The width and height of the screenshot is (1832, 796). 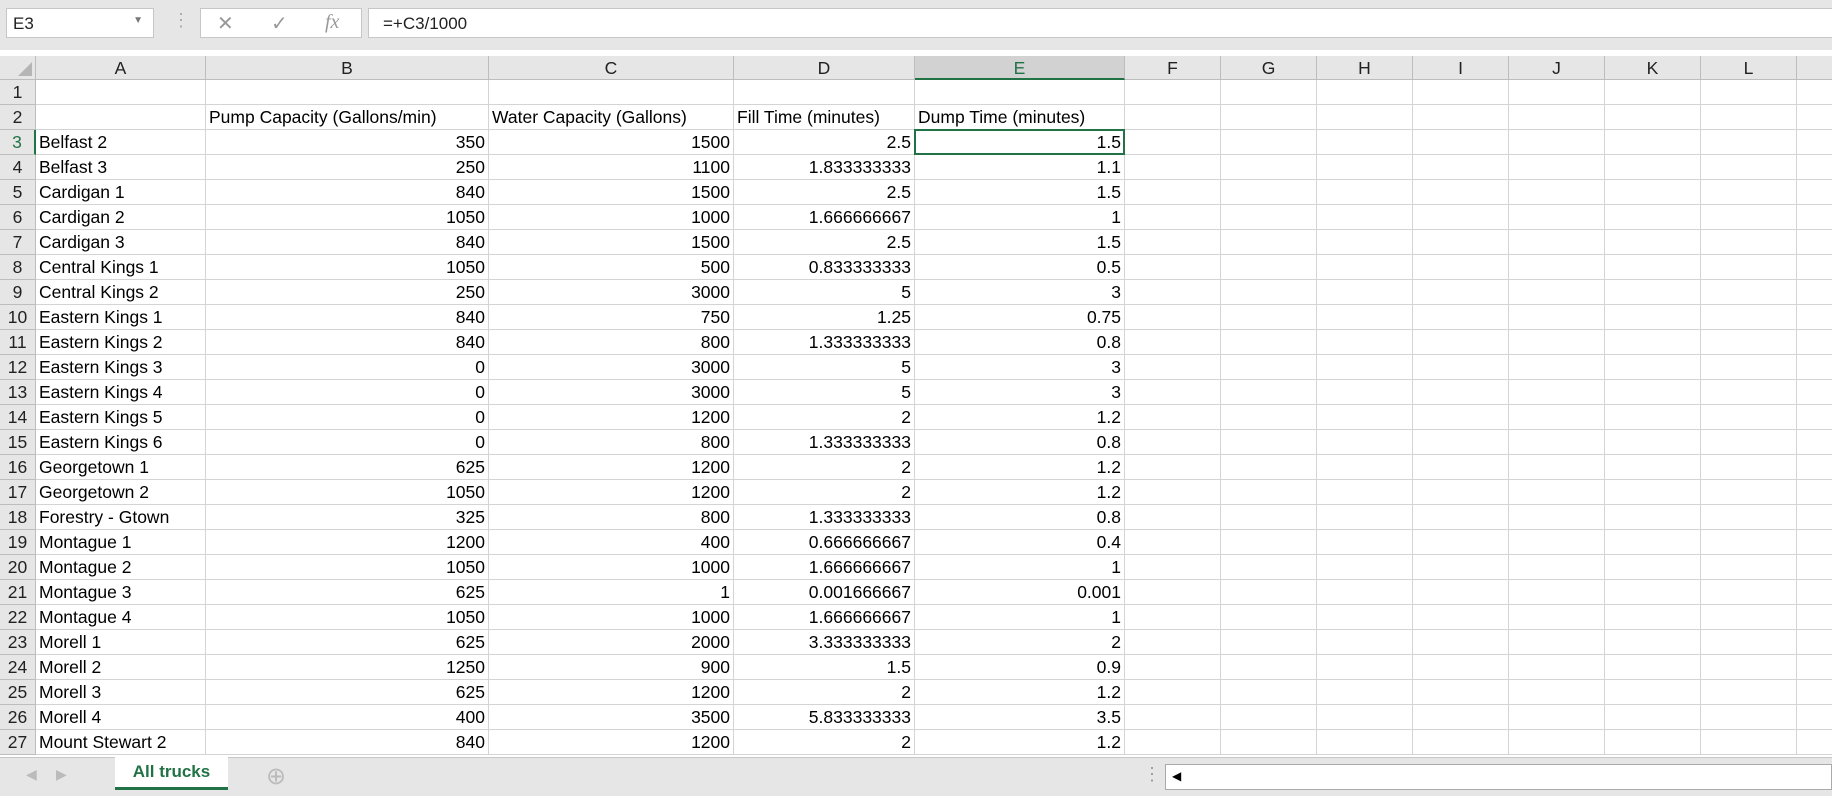 What do you see at coordinates (1749, 117) in the screenshot?
I see `cell-L2` at bounding box center [1749, 117].